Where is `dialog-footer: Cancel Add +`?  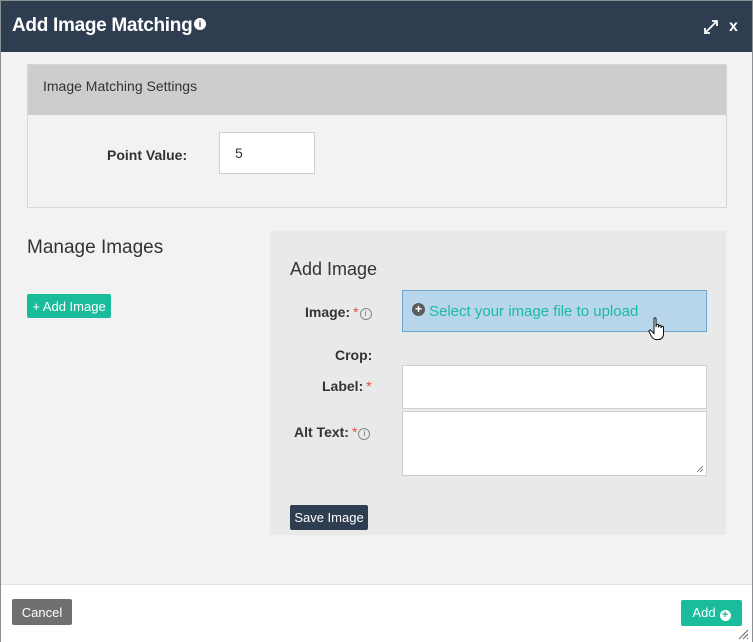 dialog-footer: Cancel Add + is located at coordinates (376, 613).